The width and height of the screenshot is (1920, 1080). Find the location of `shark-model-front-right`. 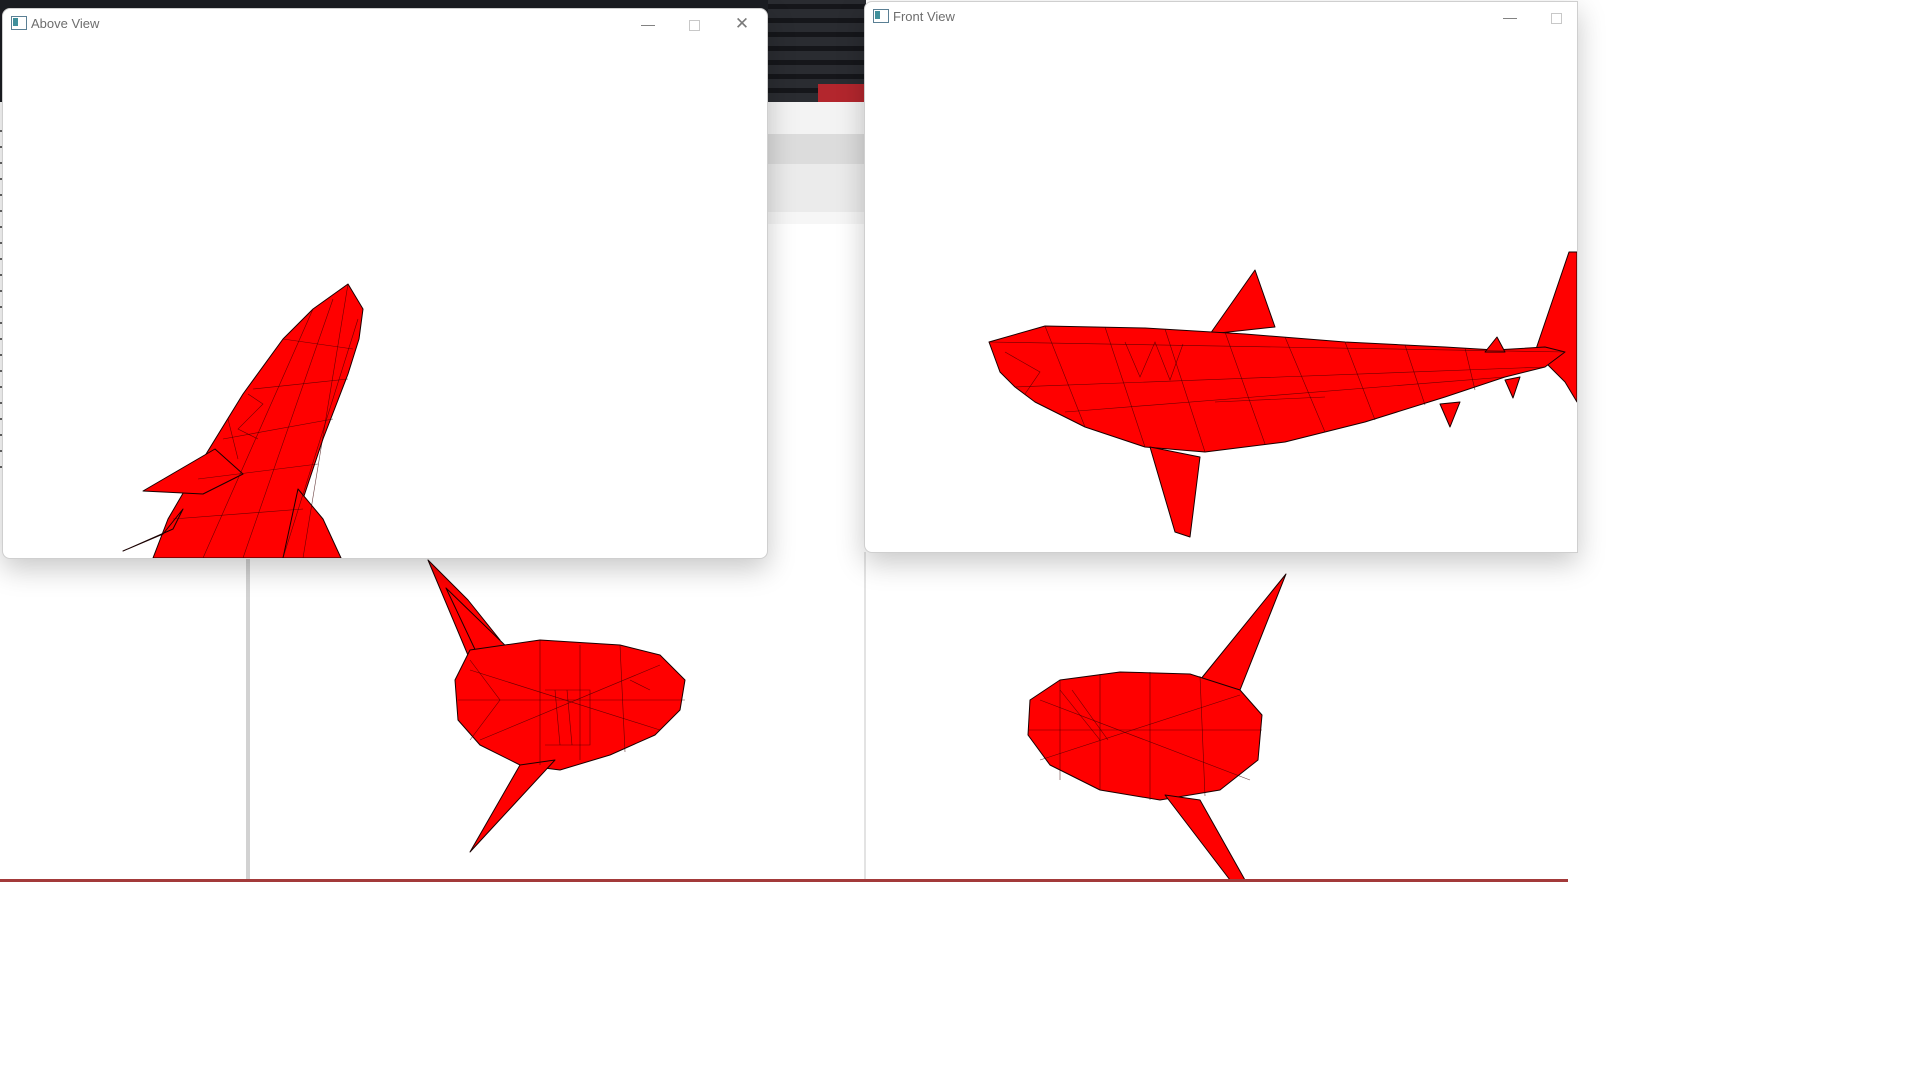

shark-model-front-right is located at coordinates (1157, 727).